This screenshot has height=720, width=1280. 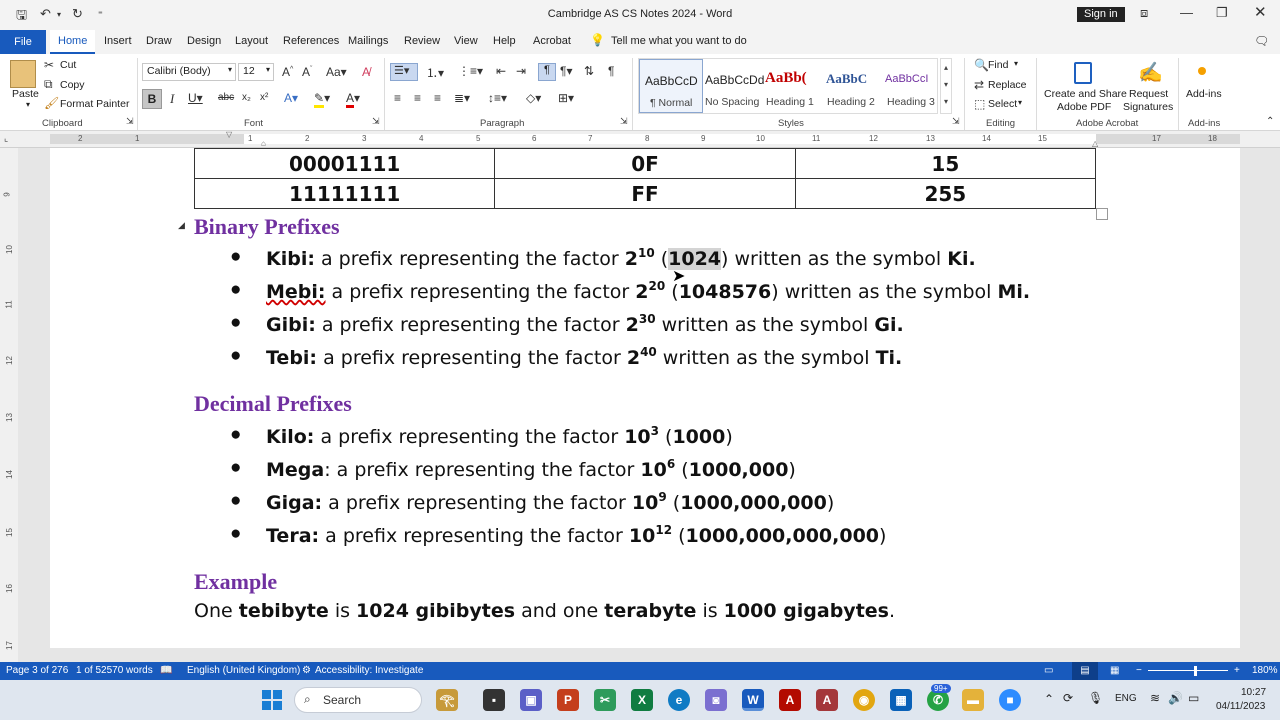 What do you see at coordinates (1002, 104) in the screenshot?
I see `select-button: Select` at bounding box center [1002, 104].